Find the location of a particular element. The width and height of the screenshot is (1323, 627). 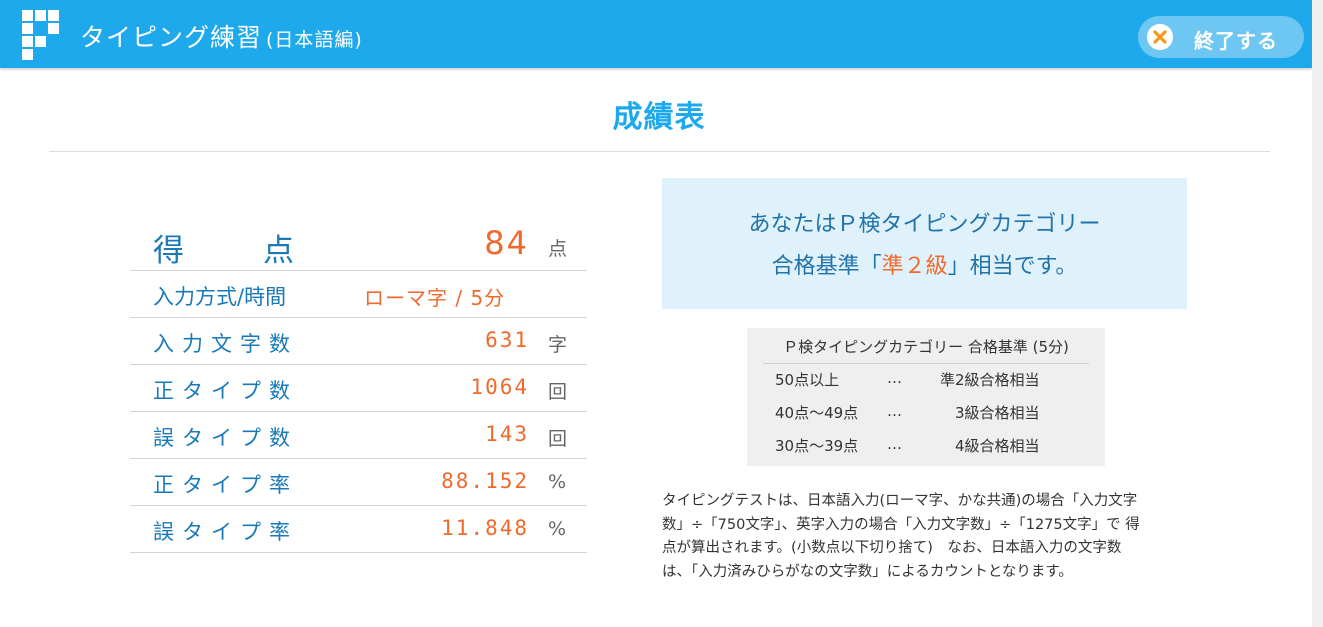

method-label: 入力方式/時間 is located at coordinates (220, 297).